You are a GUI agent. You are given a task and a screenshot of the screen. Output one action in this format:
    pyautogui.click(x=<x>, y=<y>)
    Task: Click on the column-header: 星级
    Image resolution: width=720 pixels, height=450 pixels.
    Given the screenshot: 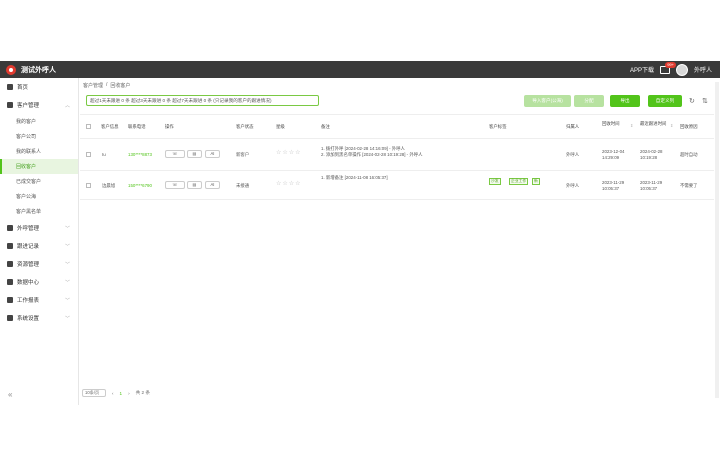 What is the action you would take?
    pyautogui.click(x=280, y=126)
    